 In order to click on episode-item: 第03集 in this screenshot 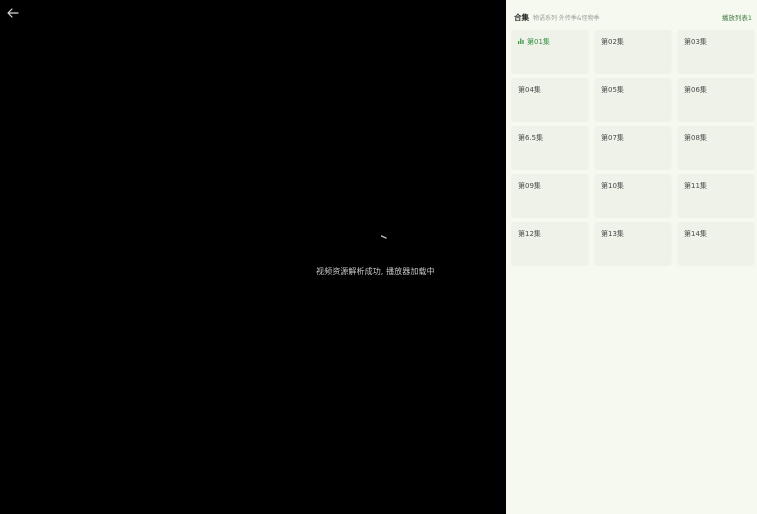, I will do `click(716, 51)`.